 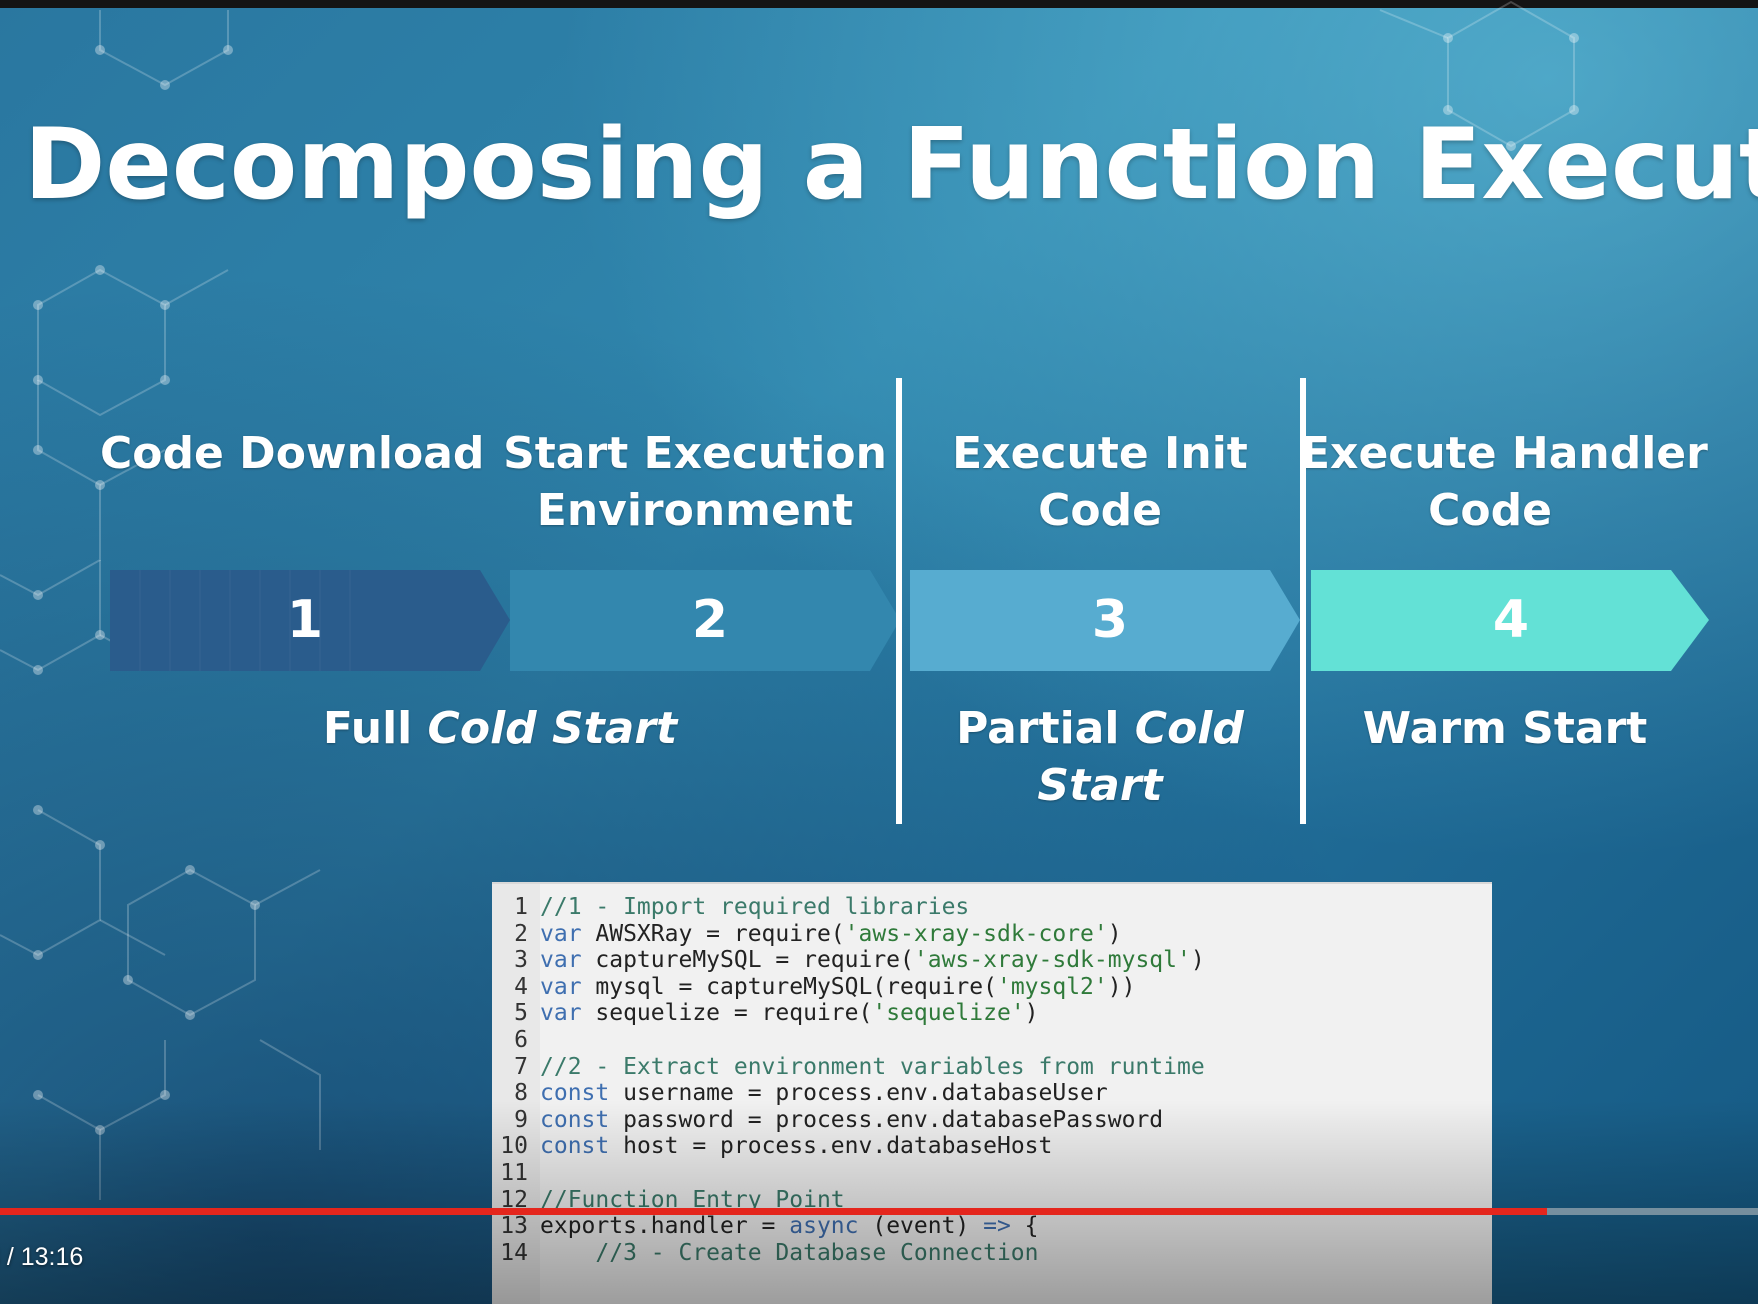 What do you see at coordinates (886, 1119) in the screenshot?
I see `code-token: password = process.env.databasePassword` at bounding box center [886, 1119].